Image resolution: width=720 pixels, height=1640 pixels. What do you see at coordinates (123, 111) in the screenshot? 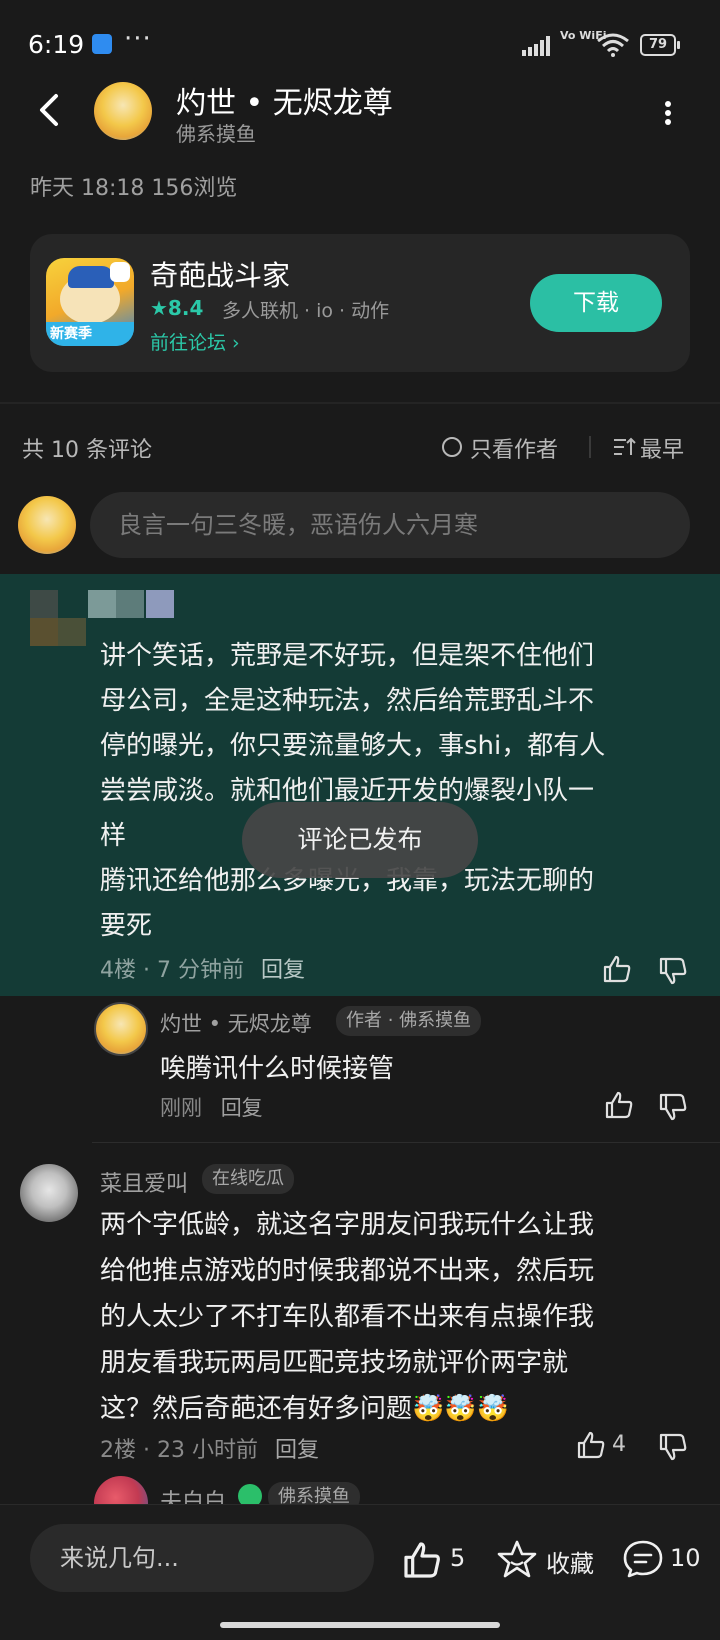
I see `author-avatar` at bounding box center [123, 111].